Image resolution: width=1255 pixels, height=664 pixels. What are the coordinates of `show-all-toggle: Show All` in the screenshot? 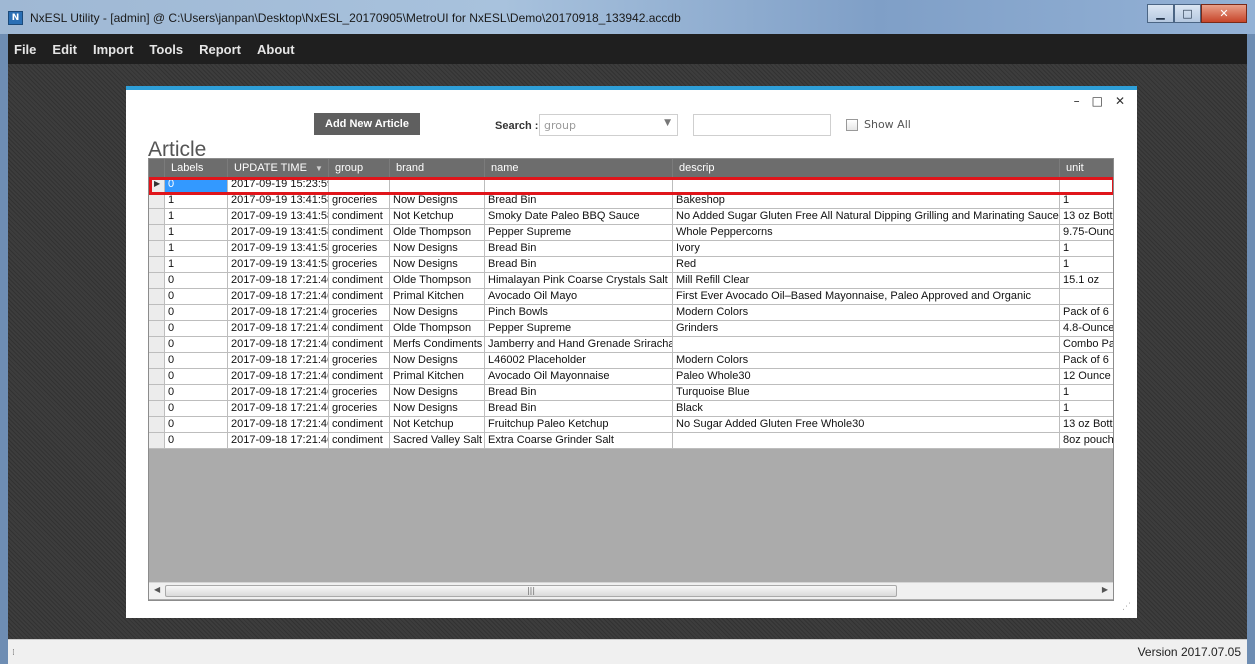 It's located at (878, 124).